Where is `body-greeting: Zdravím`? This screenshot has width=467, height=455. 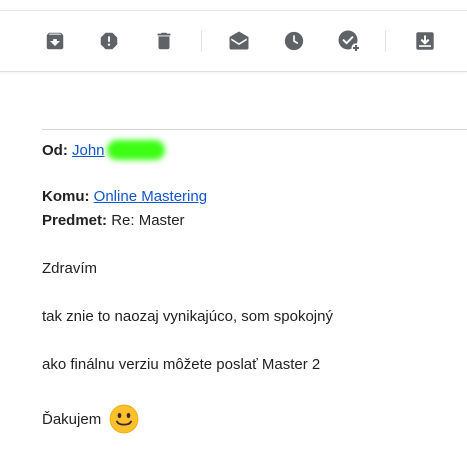
body-greeting: Zdravím is located at coordinates (70, 268).